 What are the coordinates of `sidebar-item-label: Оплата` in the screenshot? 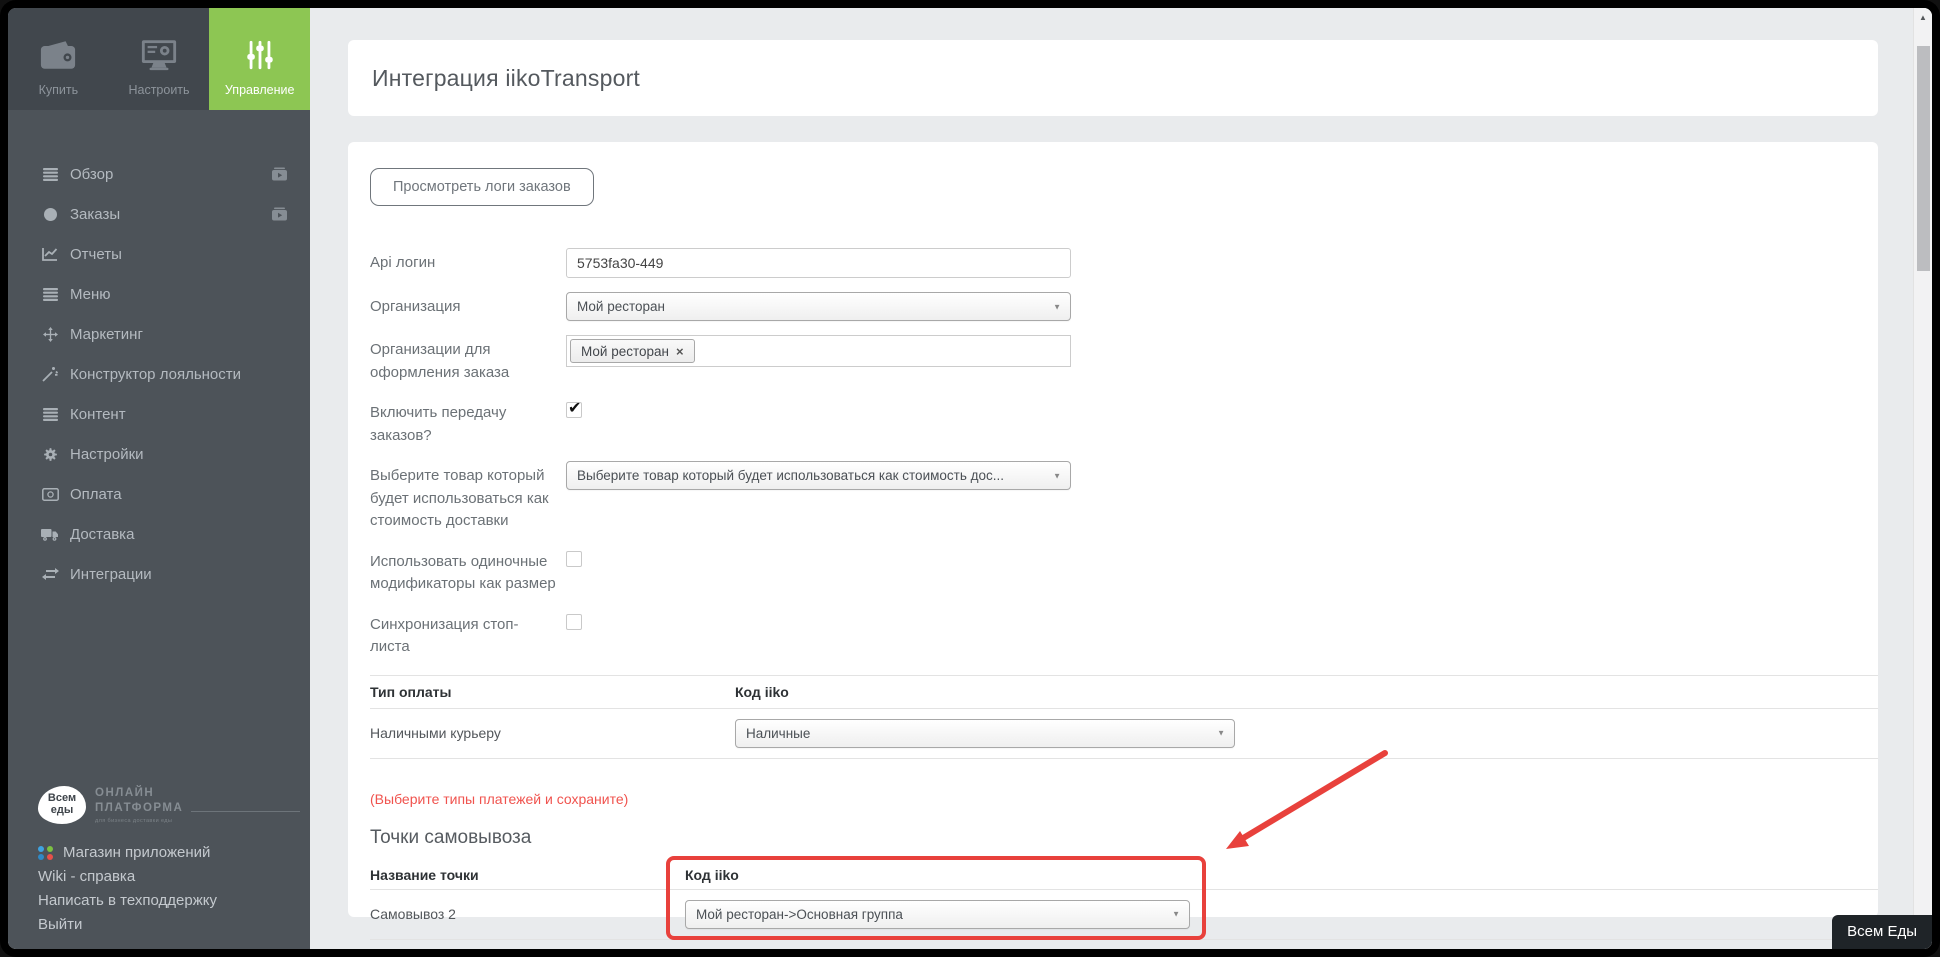 It's located at (96, 494).